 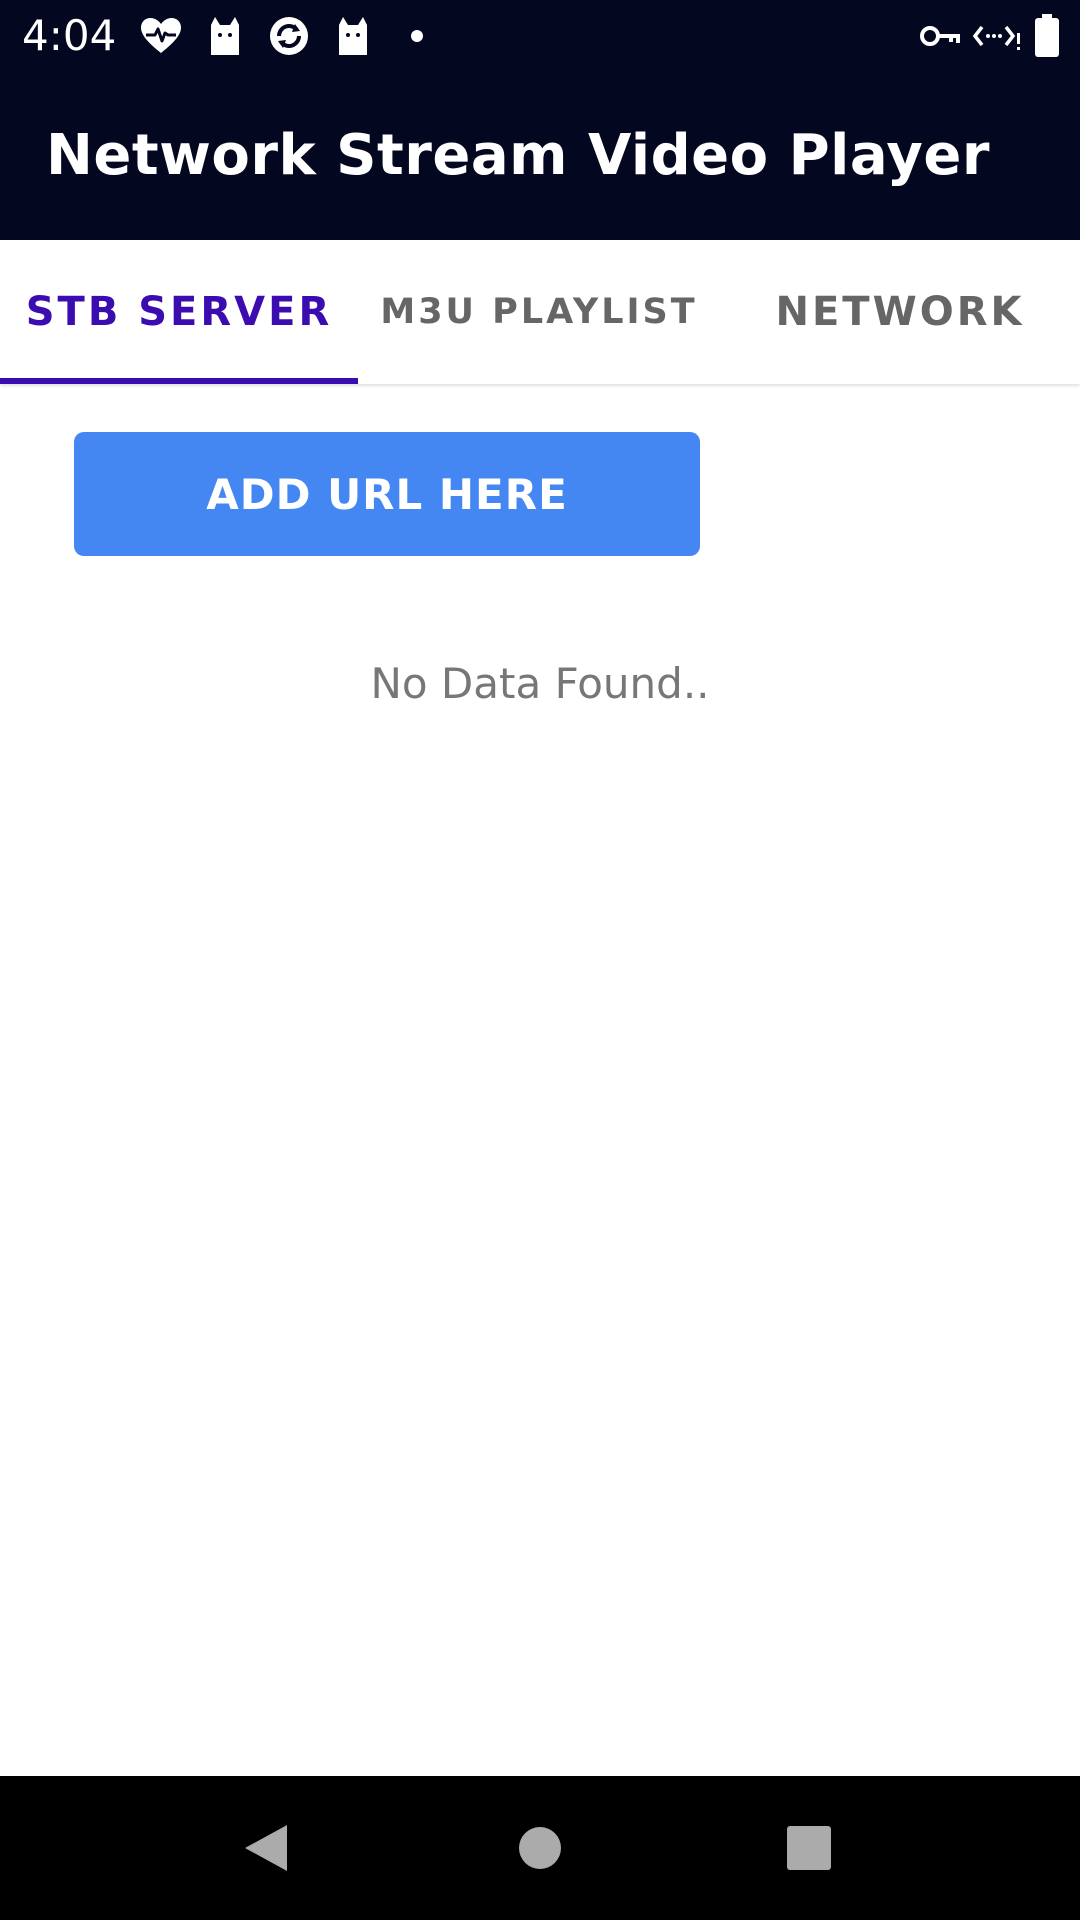 What do you see at coordinates (387, 494) in the screenshot?
I see `add-url-button: ADD URL HERE` at bounding box center [387, 494].